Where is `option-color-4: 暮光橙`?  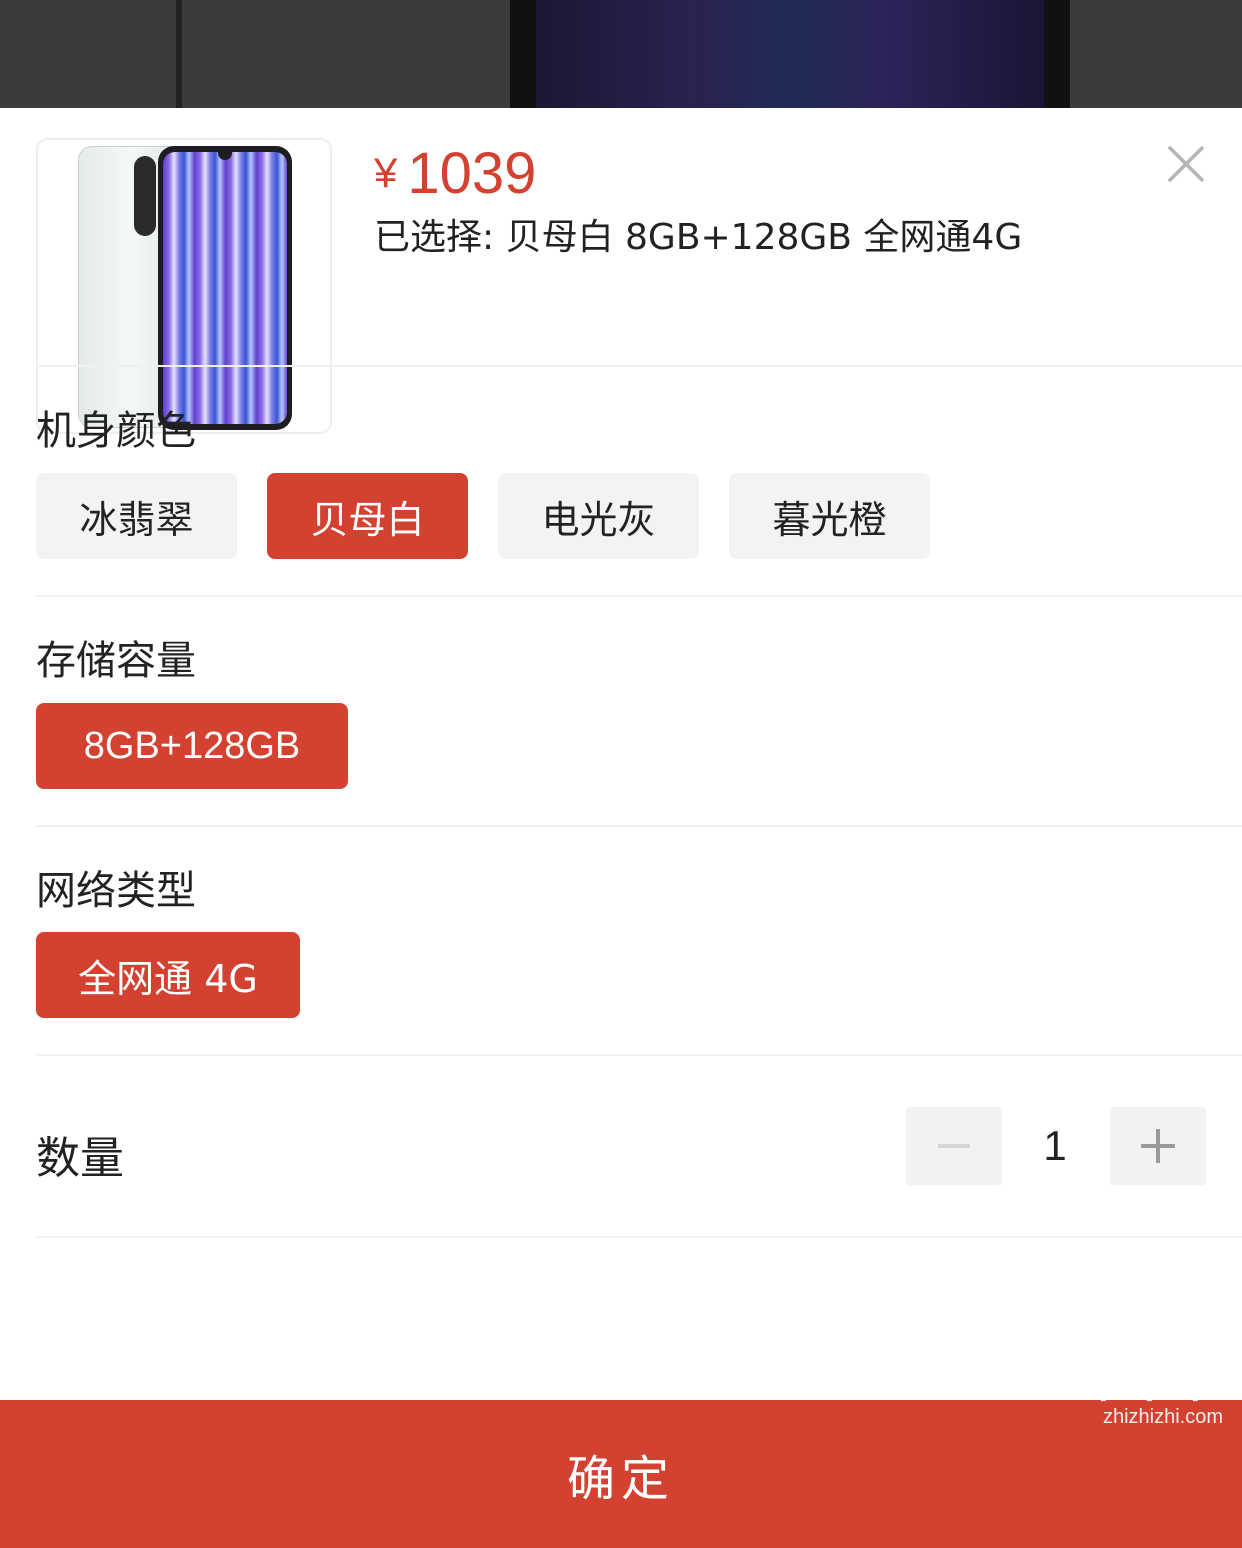 option-color-4: 暮光橙 is located at coordinates (829, 516).